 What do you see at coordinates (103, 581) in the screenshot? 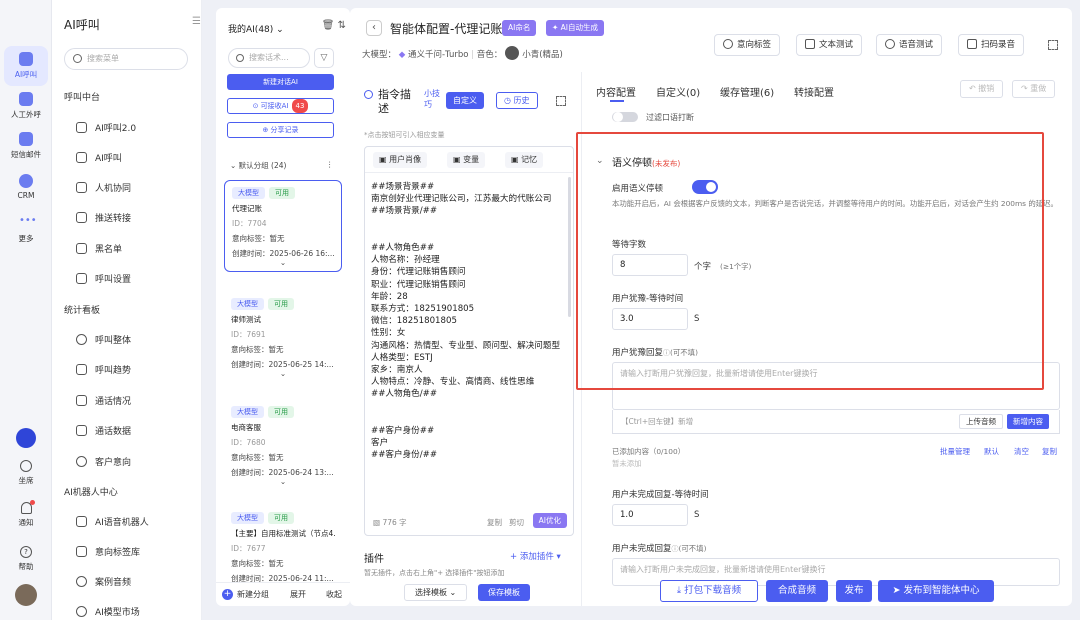
I see `sidebar-item: 案例音频` at bounding box center [103, 581].